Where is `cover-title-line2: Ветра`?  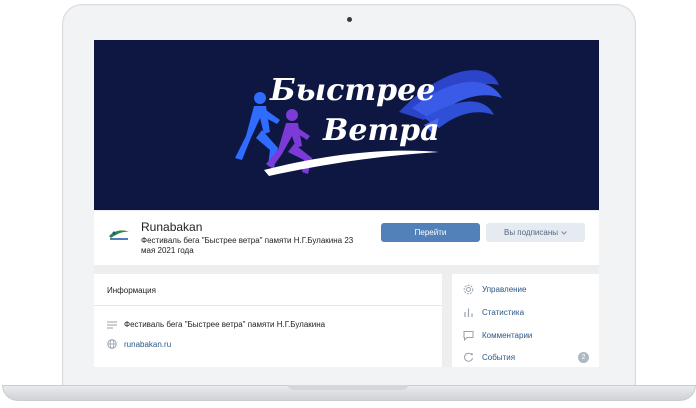 cover-title-line2: Ветра is located at coordinates (381, 130).